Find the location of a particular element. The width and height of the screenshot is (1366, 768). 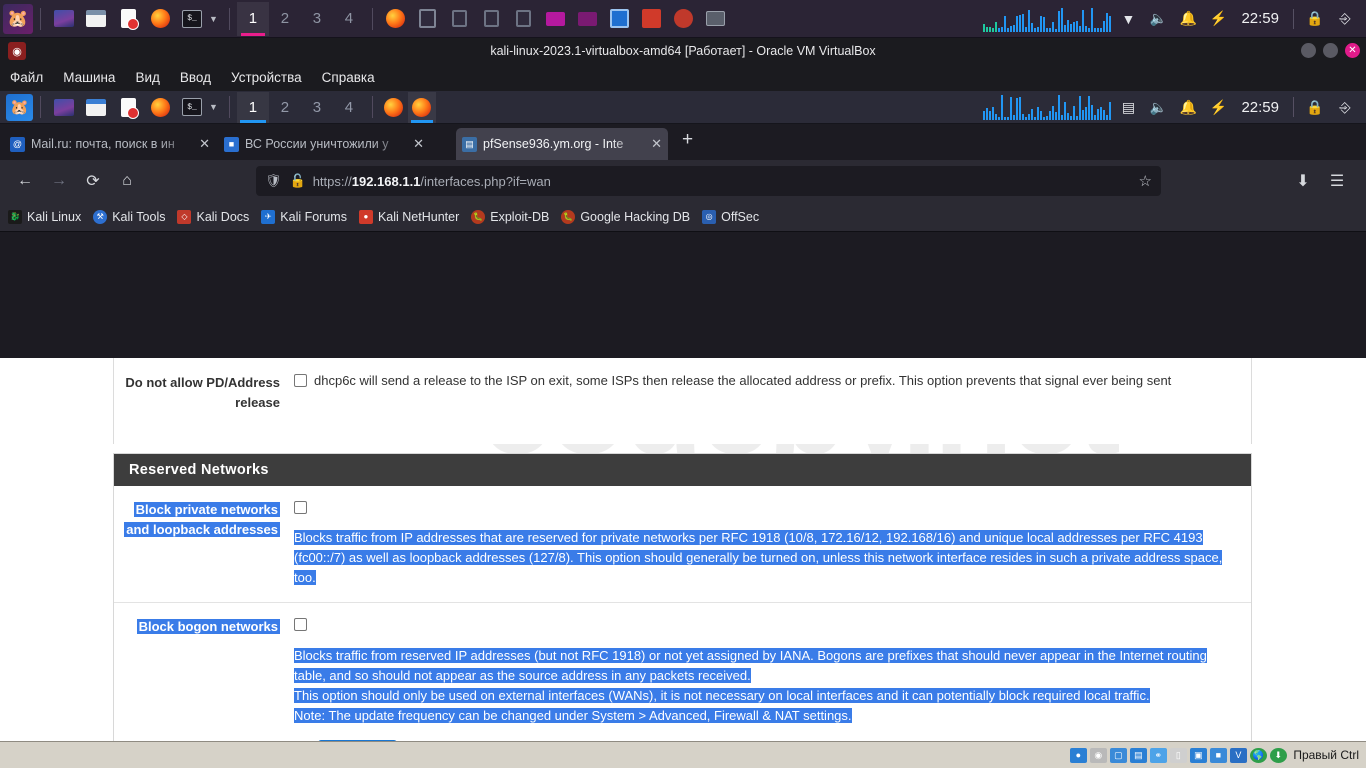

guest-volume-icon: 🔈 is located at coordinates (1158, 107).